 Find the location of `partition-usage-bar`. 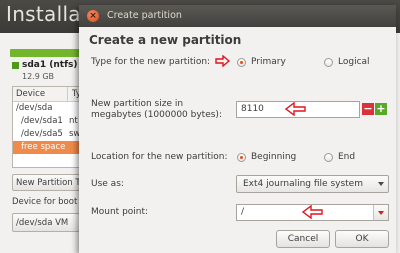

partition-usage-bar is located at coordinates (45, 53).